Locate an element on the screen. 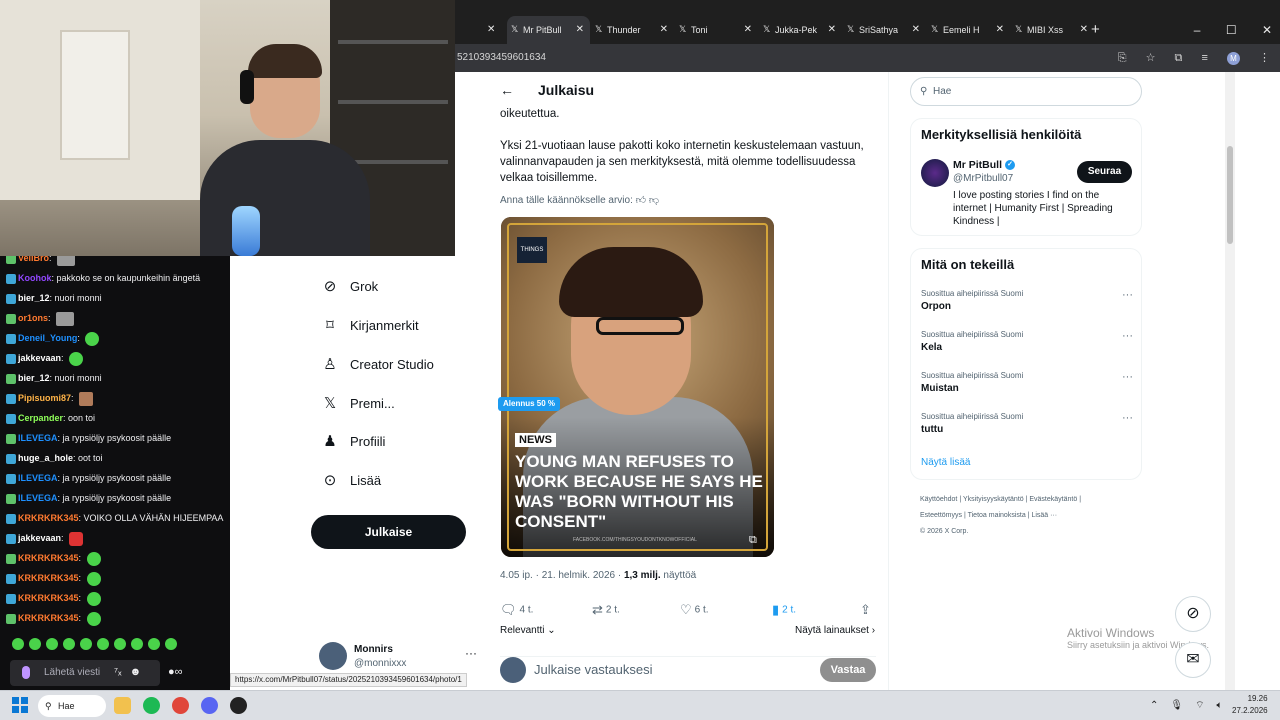 This screenshot has height=720, width=1280. tray-chevron-icon: ⌃ is located at coordinates (1154, 705).